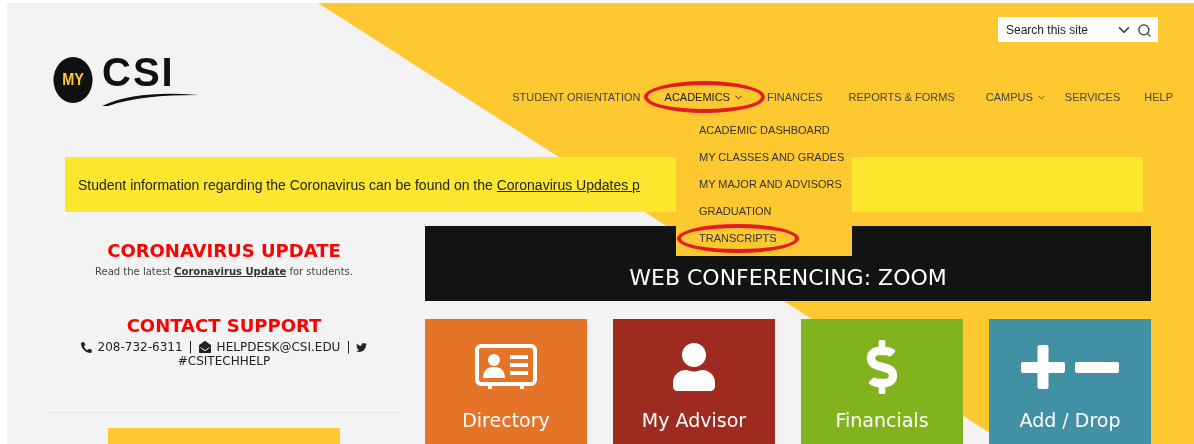 Image resolution: width=1194 pixels, height=444 pixels. What do you see at coordinates (224, 361) in the screenshot?
I see `hashtag-text: #CSITECHHELP` at bounding box center [224, 361].